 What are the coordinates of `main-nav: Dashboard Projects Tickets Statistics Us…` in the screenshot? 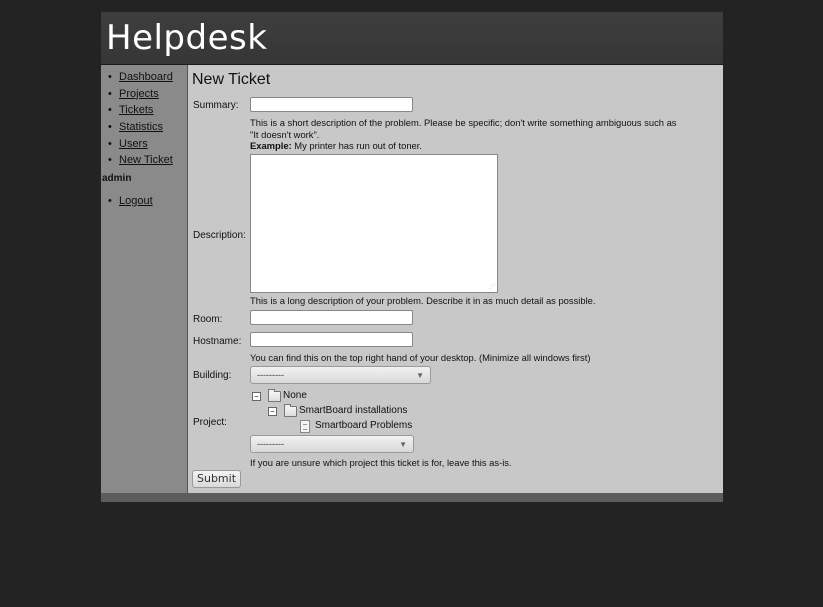 It's located at (144, 119).